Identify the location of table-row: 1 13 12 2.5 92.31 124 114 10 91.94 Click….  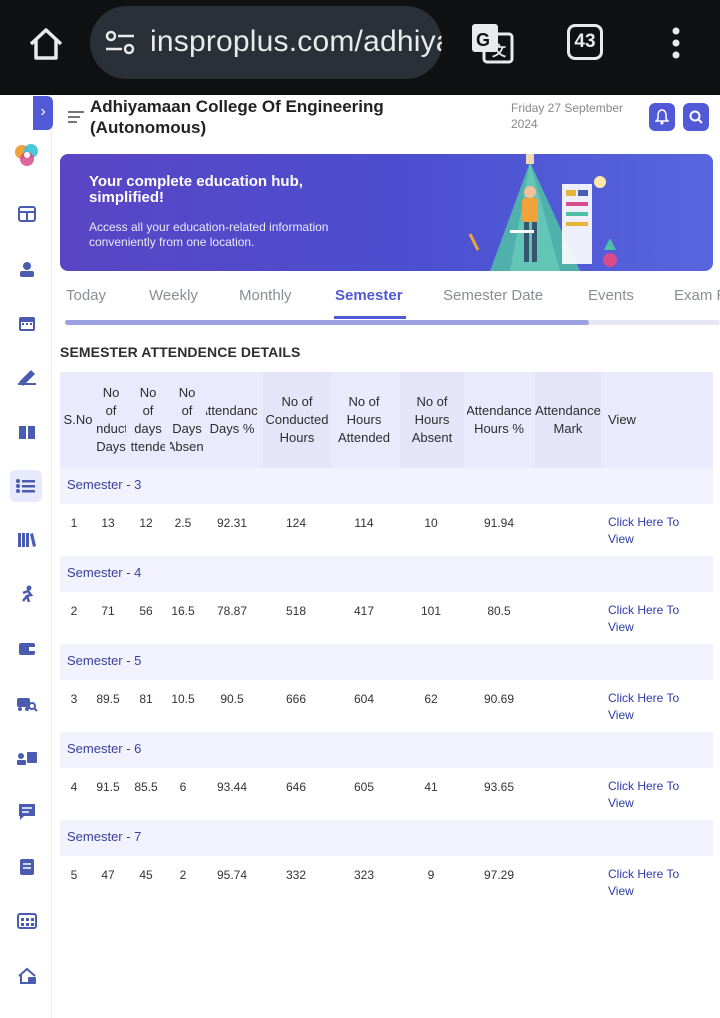
(386, 530).